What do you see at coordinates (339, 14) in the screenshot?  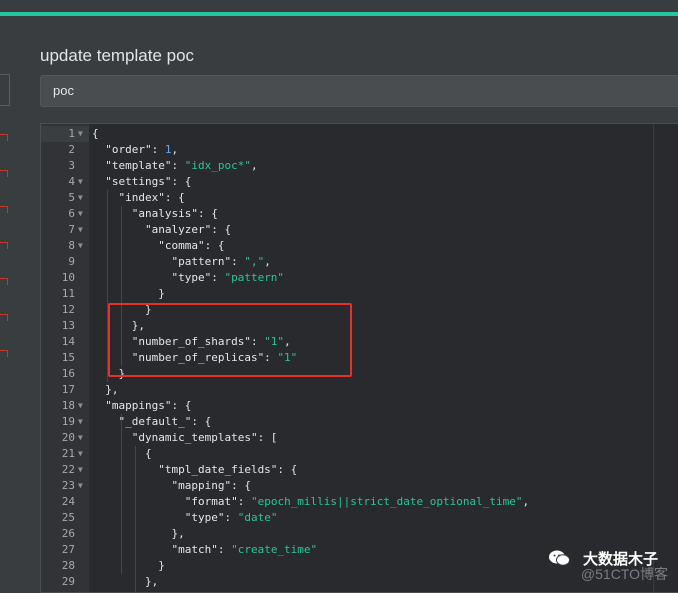 I see `accent-stripe` at bounding box center [339, 14].